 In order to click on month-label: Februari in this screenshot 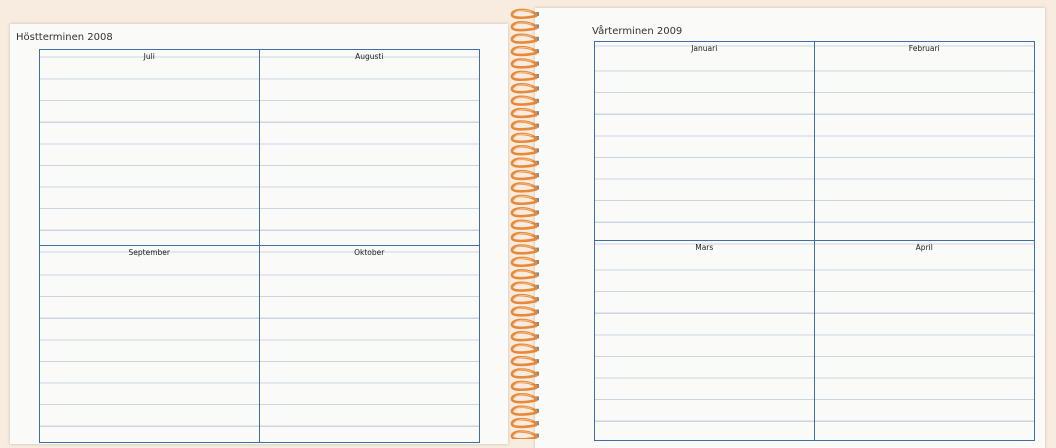, I will do `click(924, 48)`.